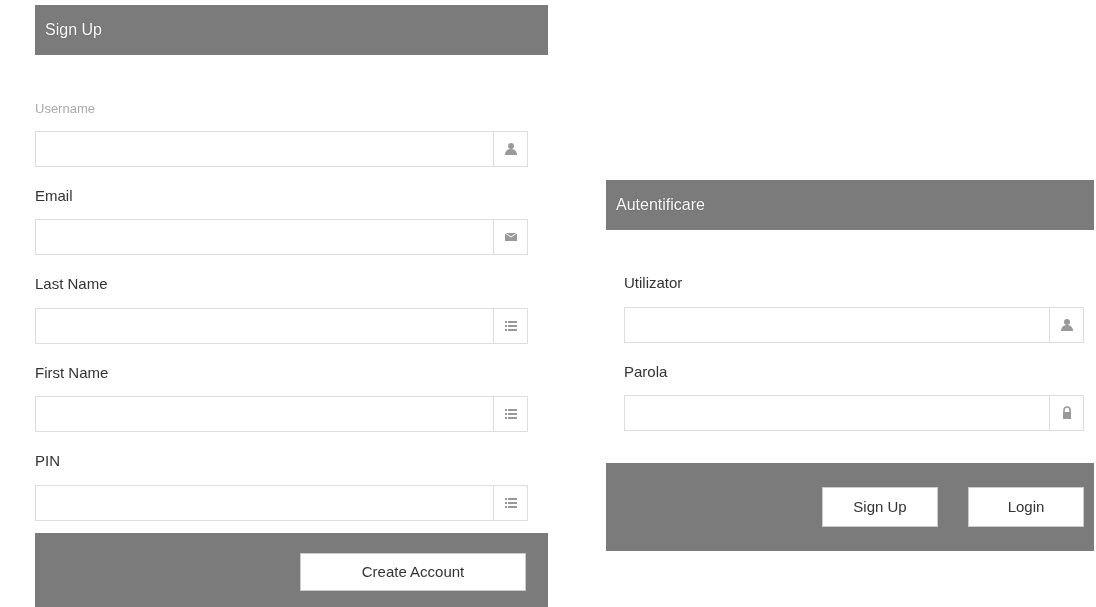 Image resolution: width=1096 pixels, height=607 pixels. What do you see at coordinates (65, 109) in the screenshot?
I see `field-label: Username` at bounding box center [65, 109].